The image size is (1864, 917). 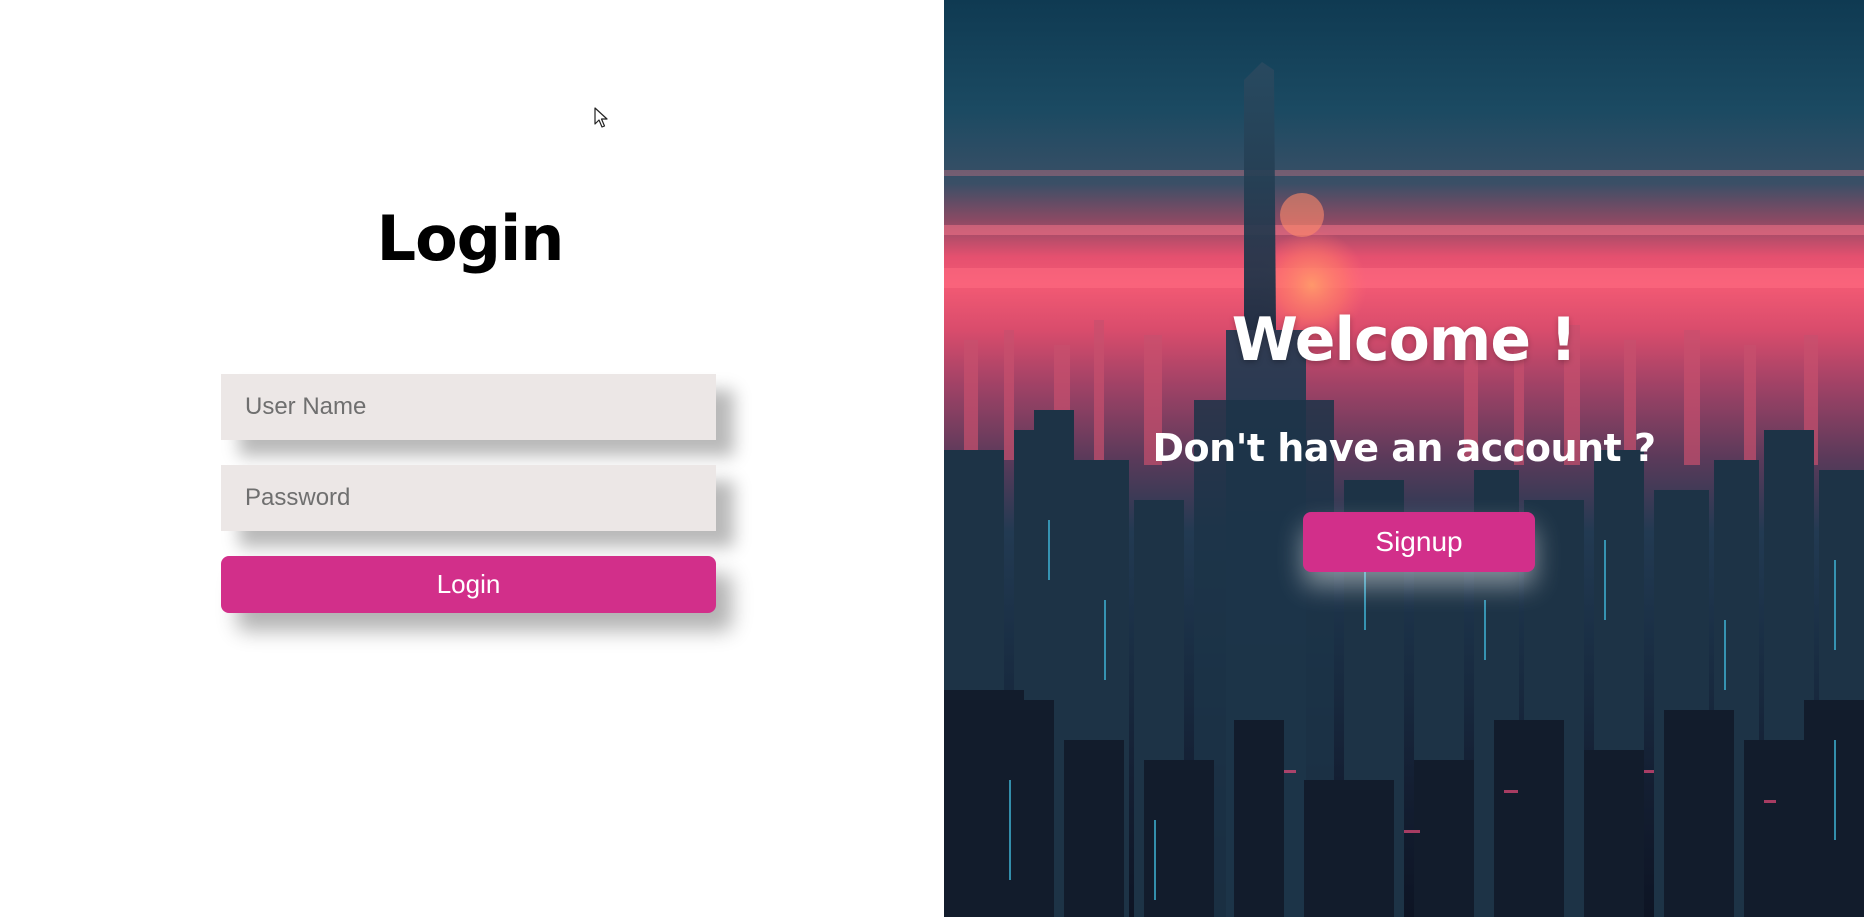 I want to click on login-button: Login, so click(x=468, y=584).